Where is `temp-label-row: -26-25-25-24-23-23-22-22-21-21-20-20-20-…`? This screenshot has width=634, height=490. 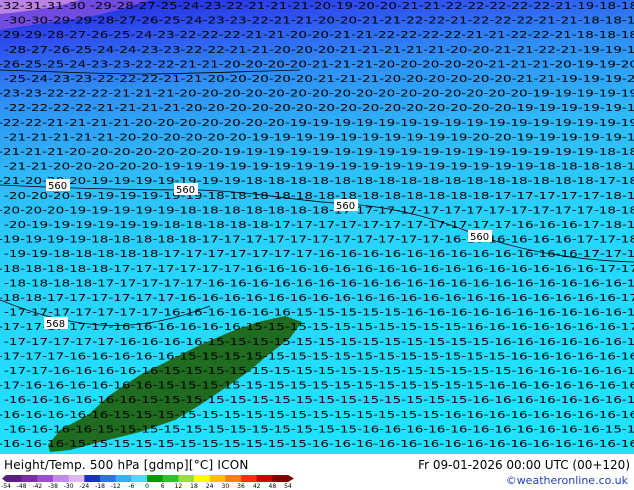 temp-label-row: -26-25-25-24-23-23-22-22-21-21-20-20-20-… is located at coordinates (317, 64).